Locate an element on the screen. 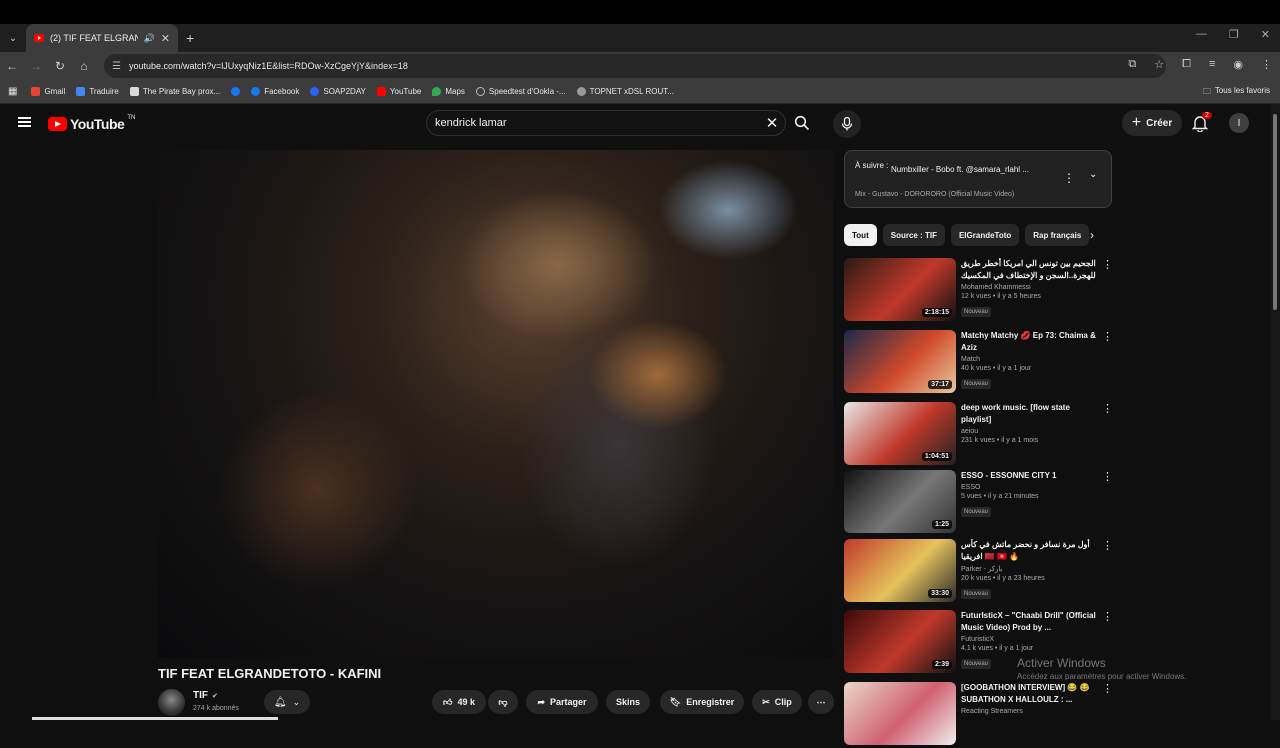  site-info-icon: ☰ is located at coordinates (116, 66).